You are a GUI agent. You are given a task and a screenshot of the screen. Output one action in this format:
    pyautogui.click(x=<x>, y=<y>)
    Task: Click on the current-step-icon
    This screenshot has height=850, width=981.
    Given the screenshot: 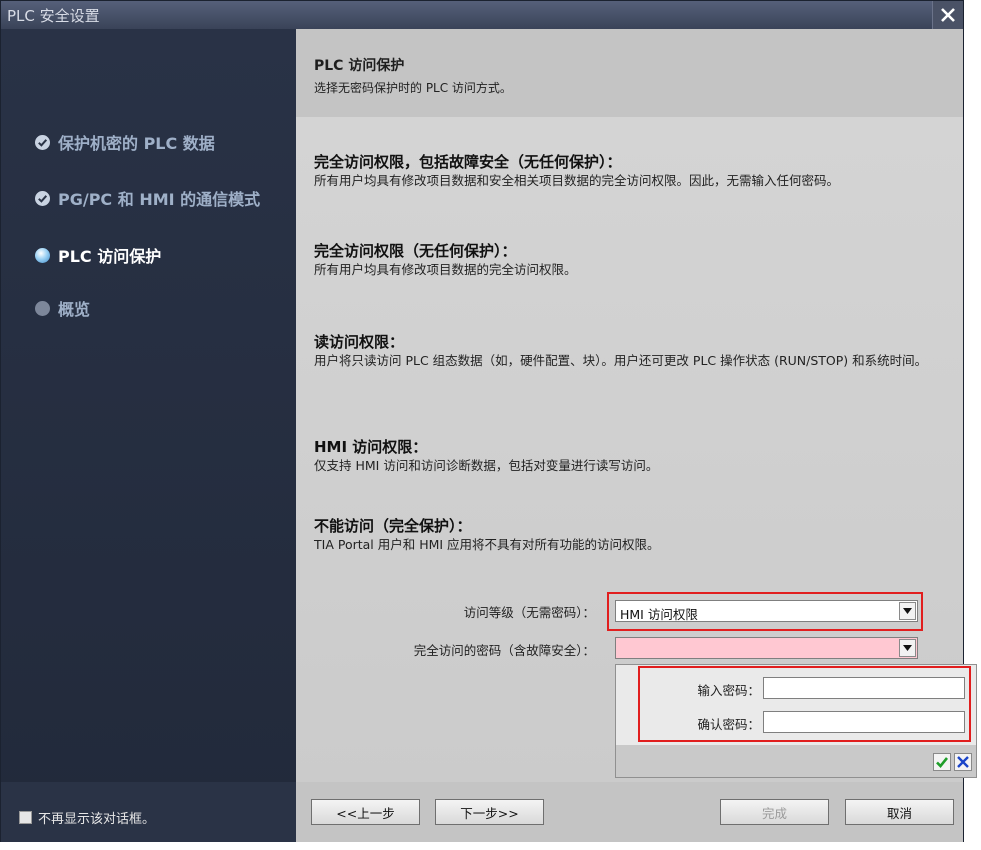 What is the action you would take?
    pyautogui.click(x=42, y=255)
    